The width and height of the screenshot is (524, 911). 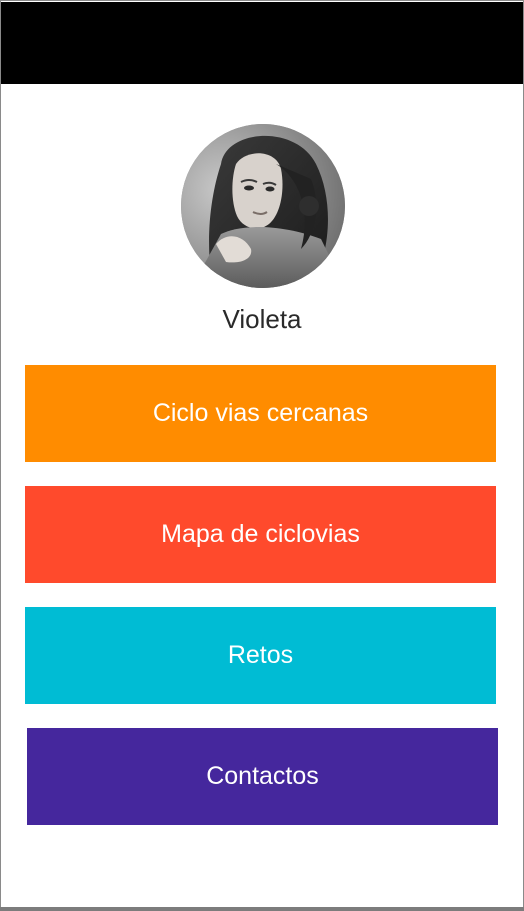 I want to click on contacts-button: Contactos, so click(x=262, y=776).